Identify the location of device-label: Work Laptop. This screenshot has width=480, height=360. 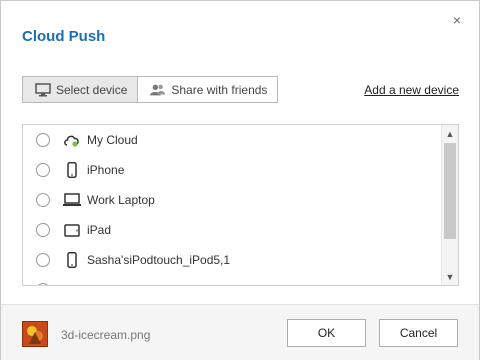
(121, 200).